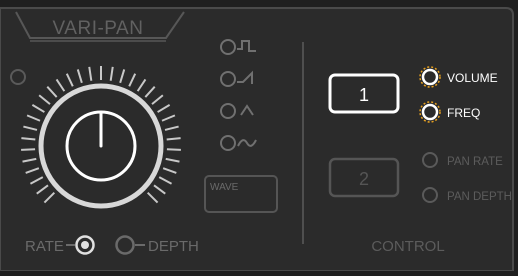 This screenshot has height=276, width=518. What do you see at coordinates (44, 246) in the screenshot?
I see `rate-label: RATE` at bounding box center [44, 246].